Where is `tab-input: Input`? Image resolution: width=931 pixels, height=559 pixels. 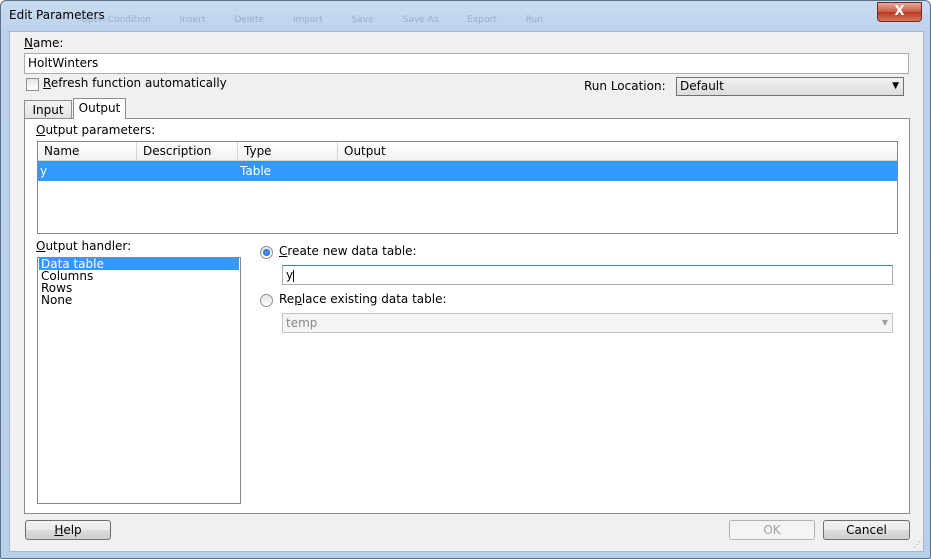 tab-input: Input is located at coordinates (48, 109).